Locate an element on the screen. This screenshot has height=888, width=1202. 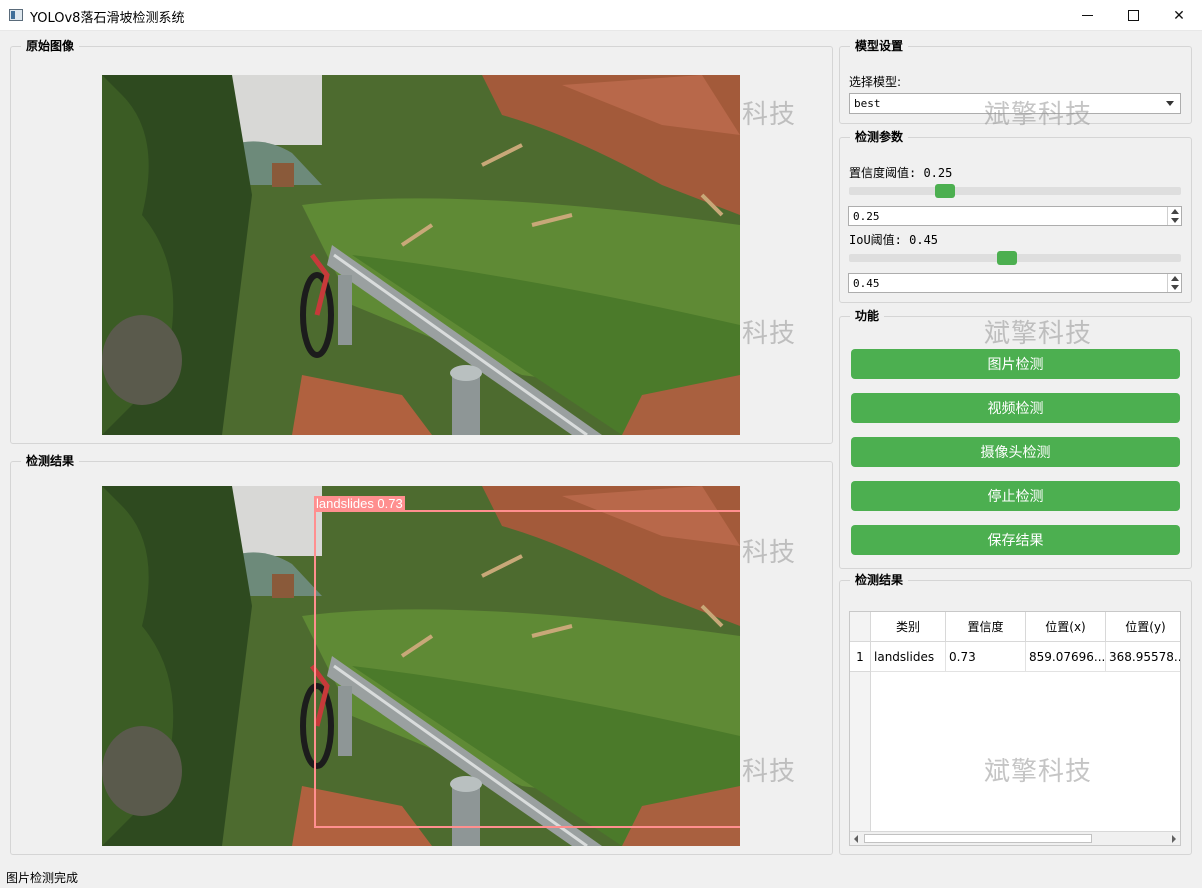
scroll-left-icon is located at coordinates (856, 839).